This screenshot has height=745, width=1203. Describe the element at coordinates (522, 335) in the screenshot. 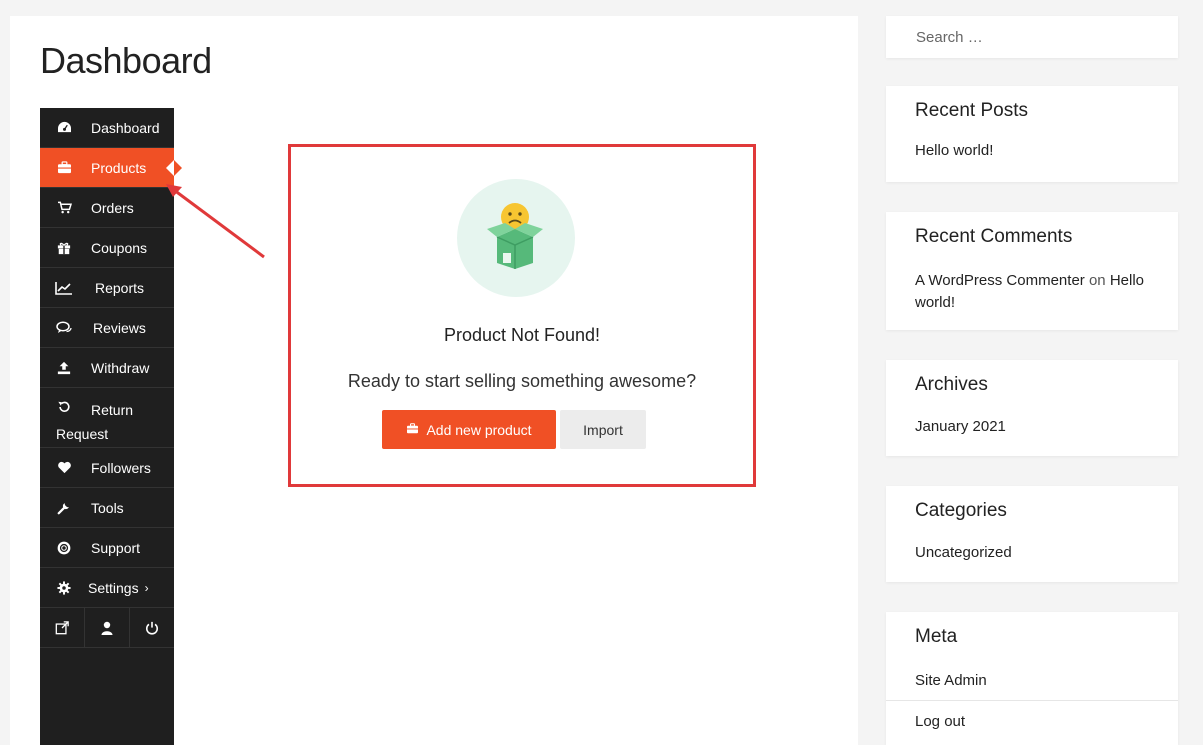

I see `empty-state-title: Product Not Found!` at that location.